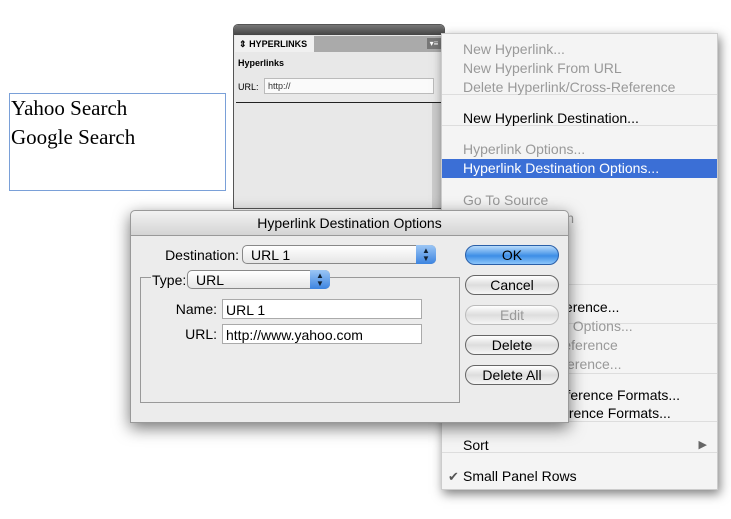  What do you see at coordinates (512, 285) in the screenshot?
I see `cancel-button: Cancel` at bounding box center [512, 285].